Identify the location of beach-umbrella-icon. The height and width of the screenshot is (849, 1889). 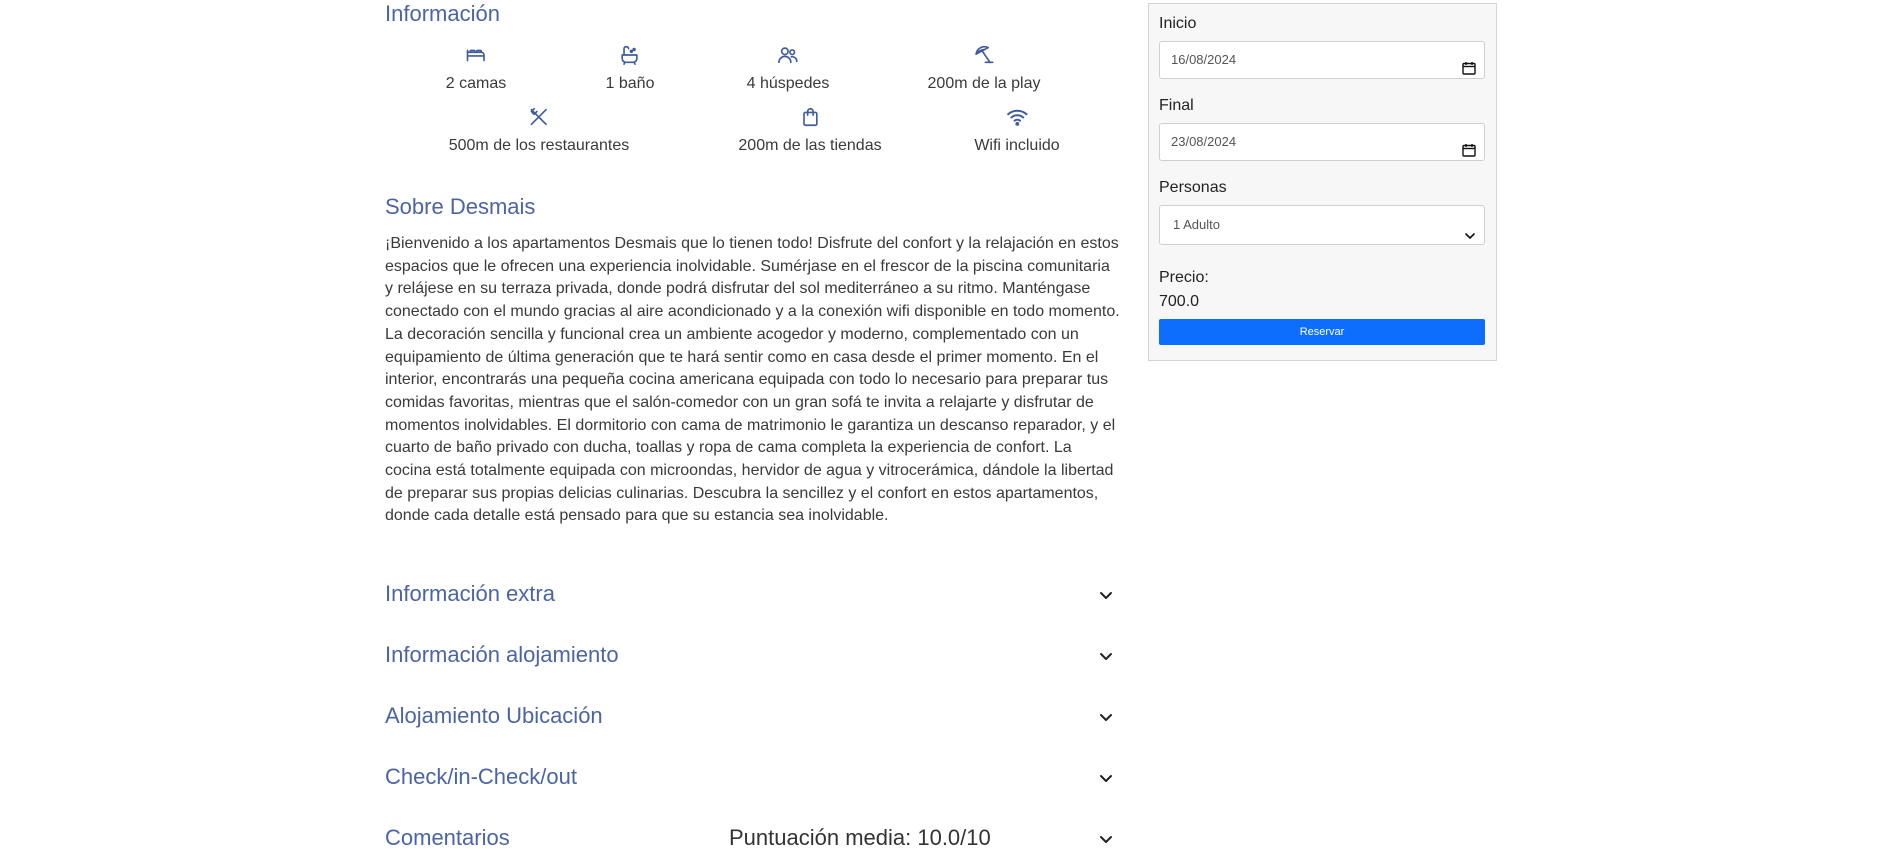
(984, 55).